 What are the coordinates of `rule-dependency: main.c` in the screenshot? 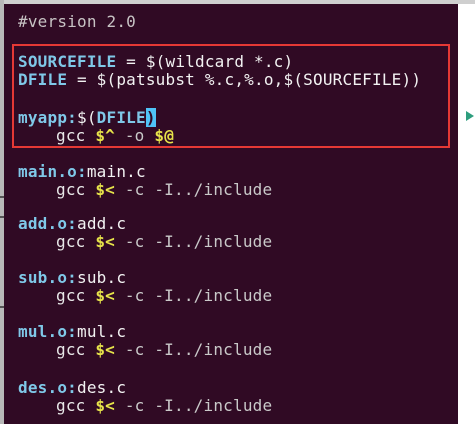 It's located at (116, 171).